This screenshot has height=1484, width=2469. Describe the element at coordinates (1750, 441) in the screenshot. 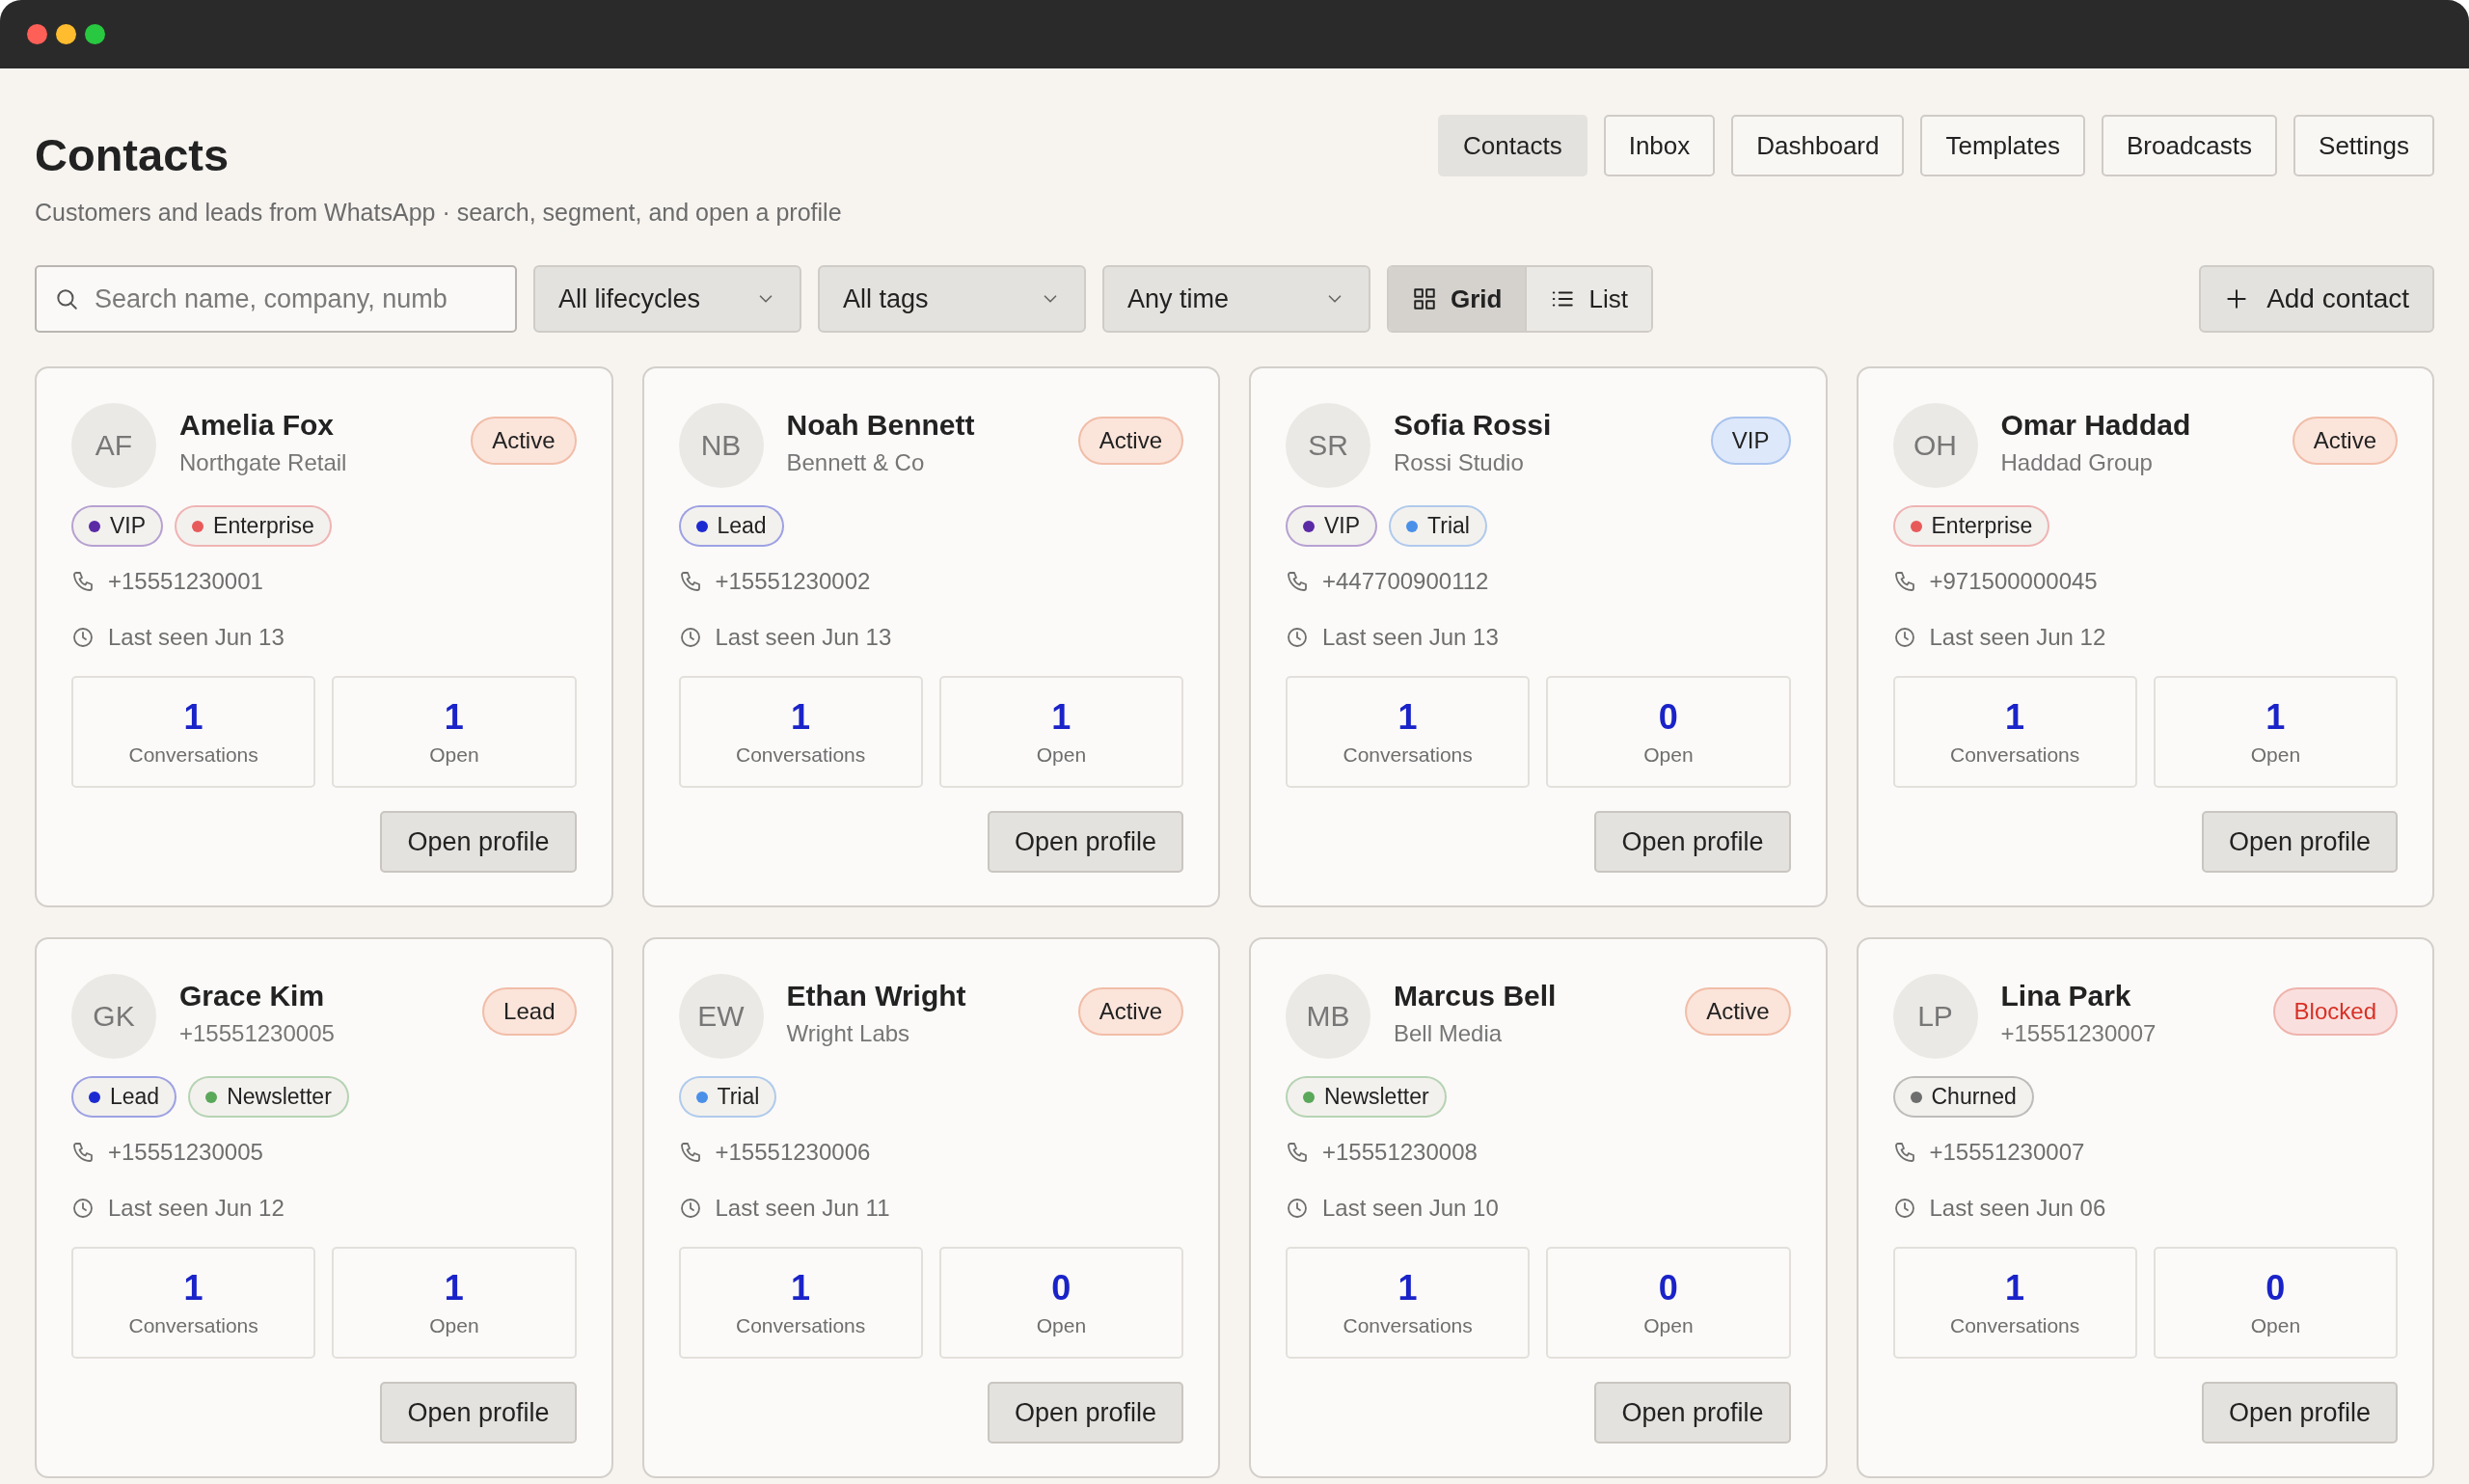

I see `status-badge: VIP` at that location.